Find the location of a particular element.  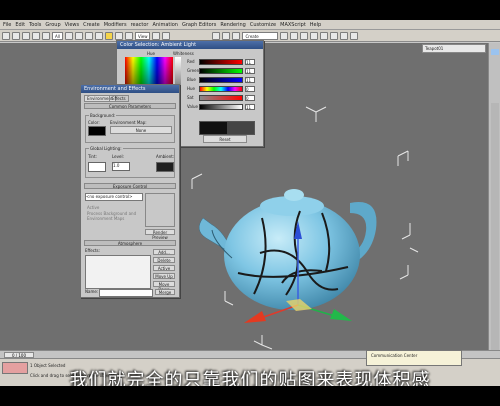

spinner-value: 11 is located at coordinates (250, 107).